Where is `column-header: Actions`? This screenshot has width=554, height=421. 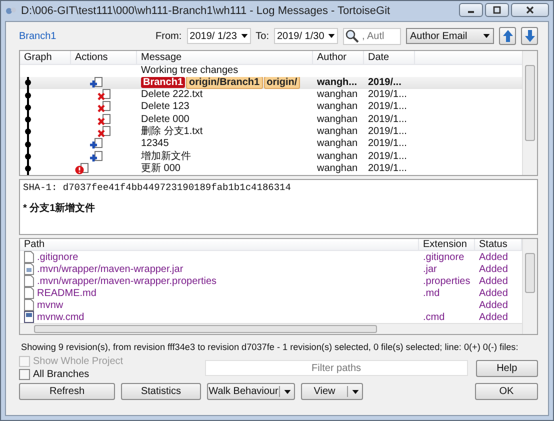
column-header: Actions is located at coordinates (104, 57).